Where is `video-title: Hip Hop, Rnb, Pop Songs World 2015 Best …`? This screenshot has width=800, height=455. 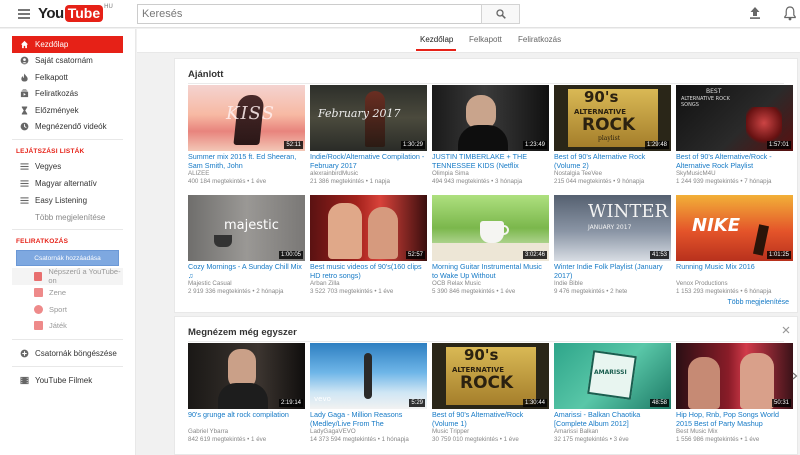 video-title: Hip Hop, Rnb, Pop Songs World 2015 Best … is located at coordinates (734, 419).